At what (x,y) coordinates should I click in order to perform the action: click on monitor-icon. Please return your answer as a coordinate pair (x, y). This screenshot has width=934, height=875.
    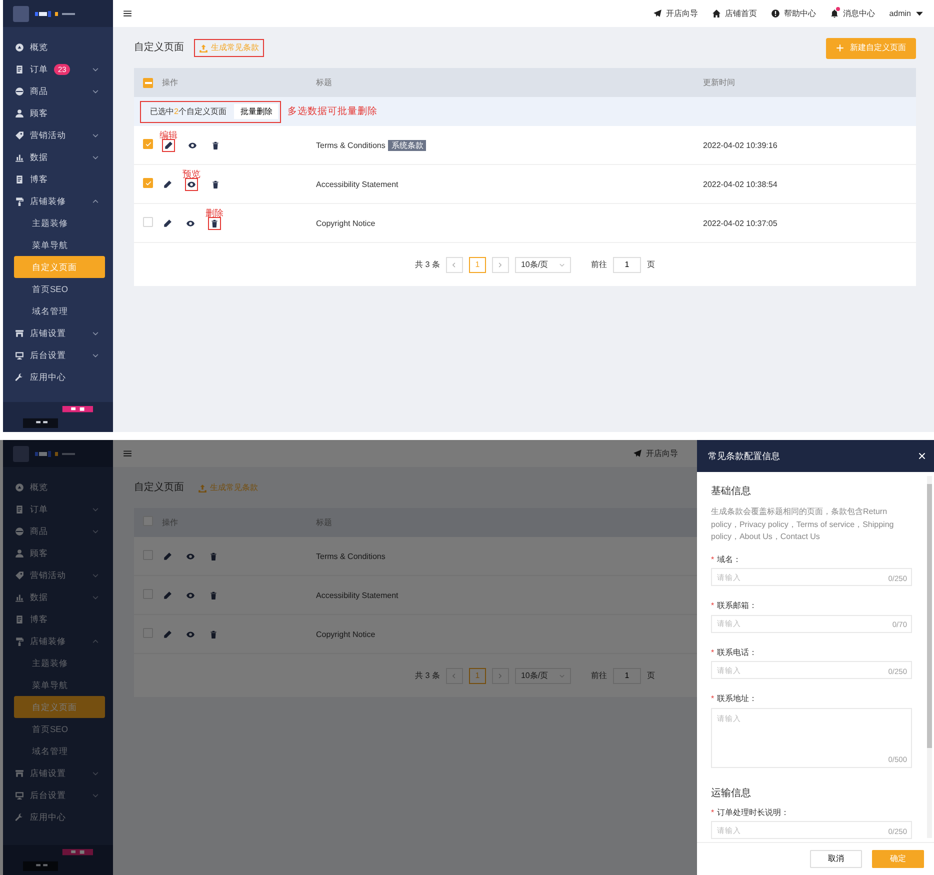
    Looking at the image, I should click on (19, 355).